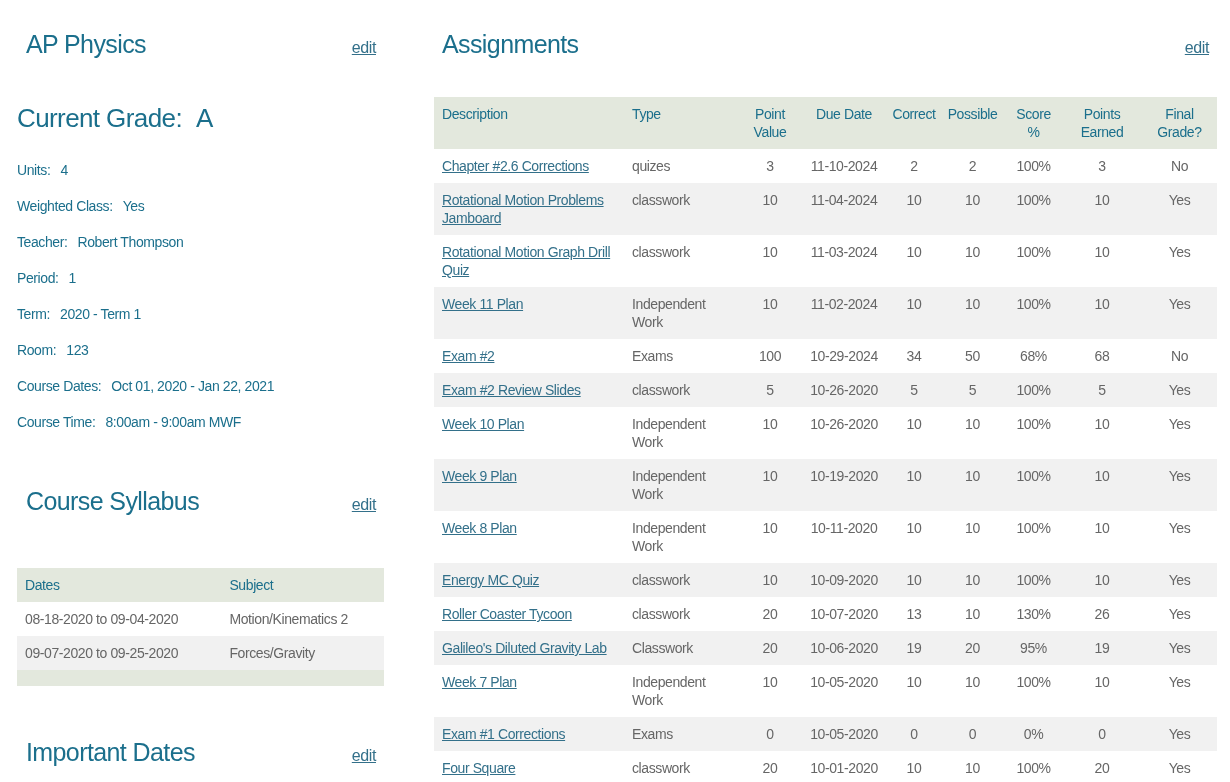  I want to click on grade-value: A, so click(204, 118).